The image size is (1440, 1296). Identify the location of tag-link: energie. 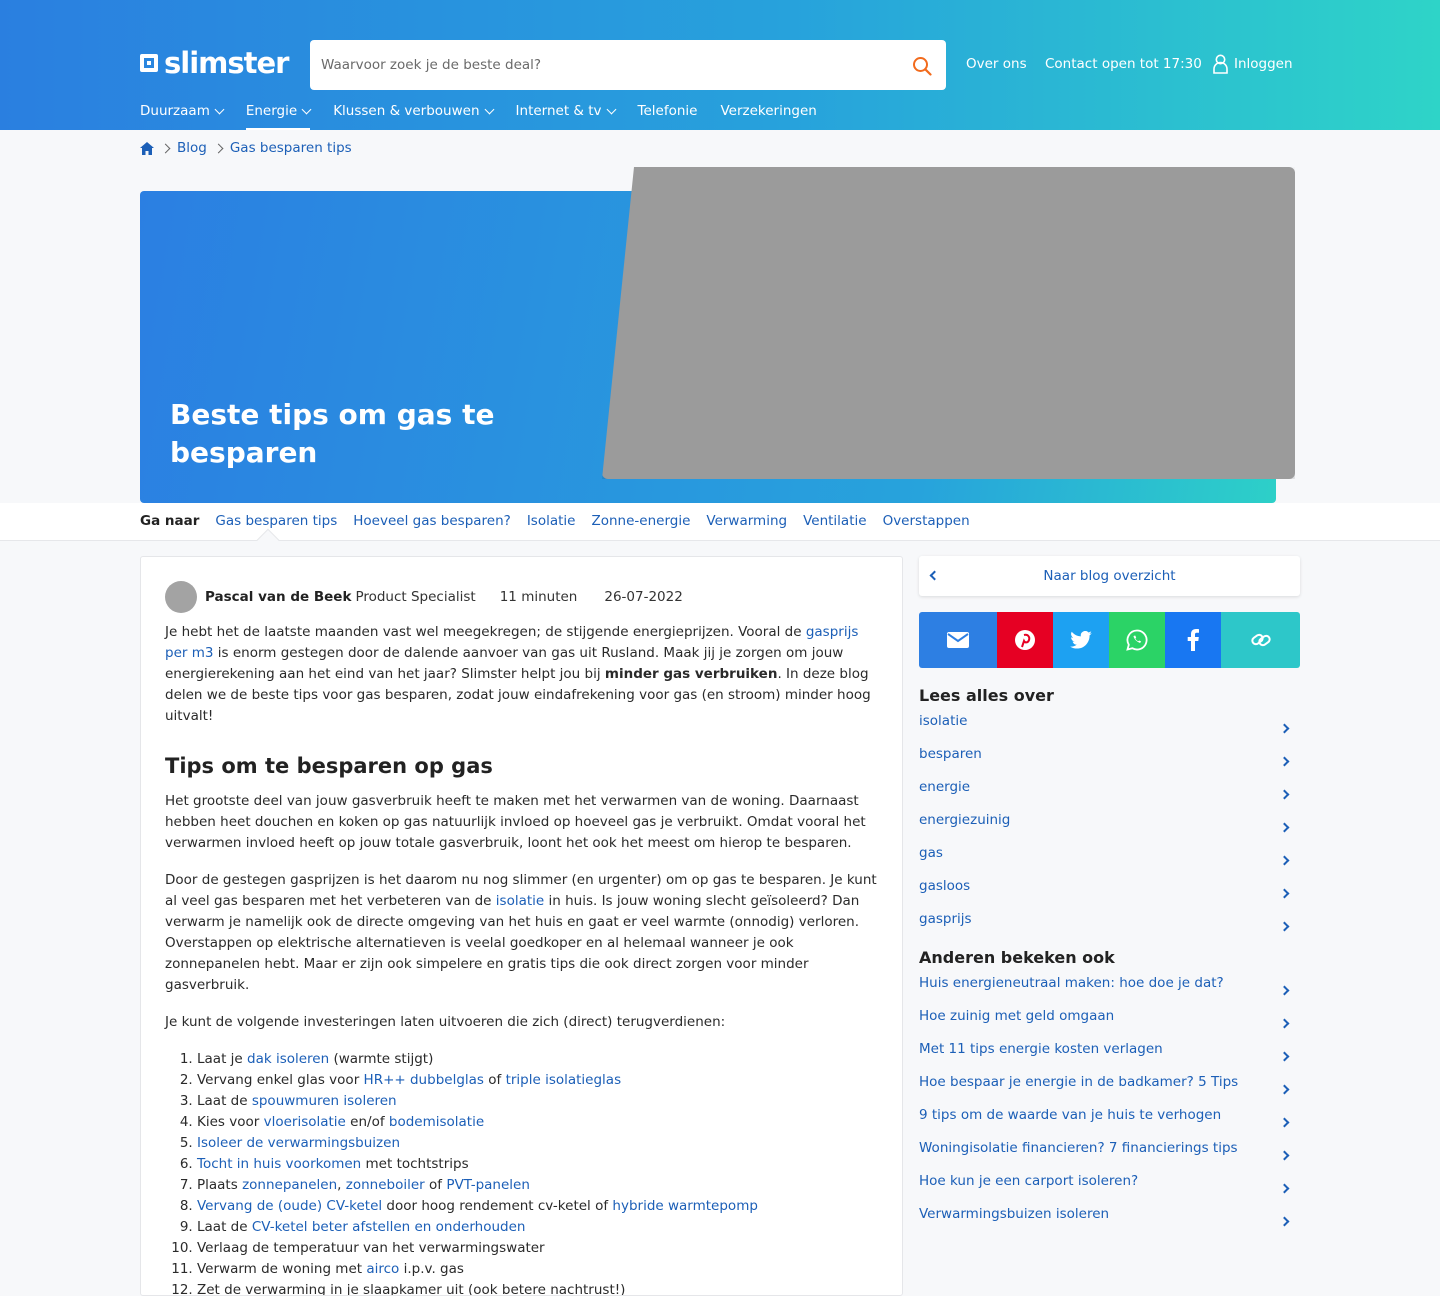
(1109, 793).